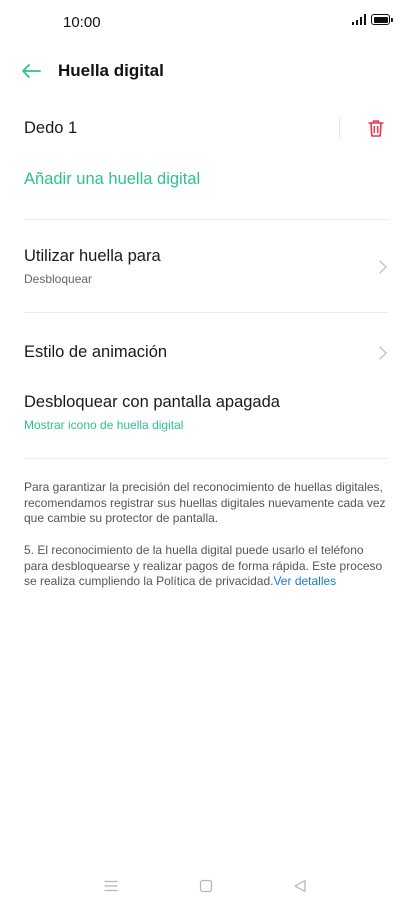 This screenshot has width=412, height=906. I want to click on trash-icon, so click(376, 128).